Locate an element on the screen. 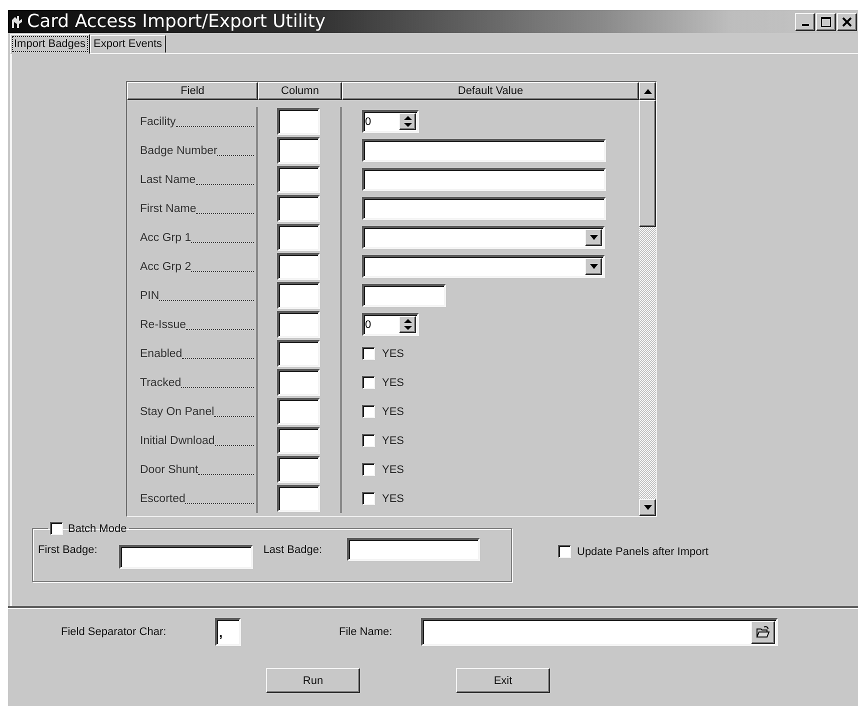 Image resolution: width=858 pixels, height=706 pixels. field-label: Enabled is located at coordinates (161, 354).